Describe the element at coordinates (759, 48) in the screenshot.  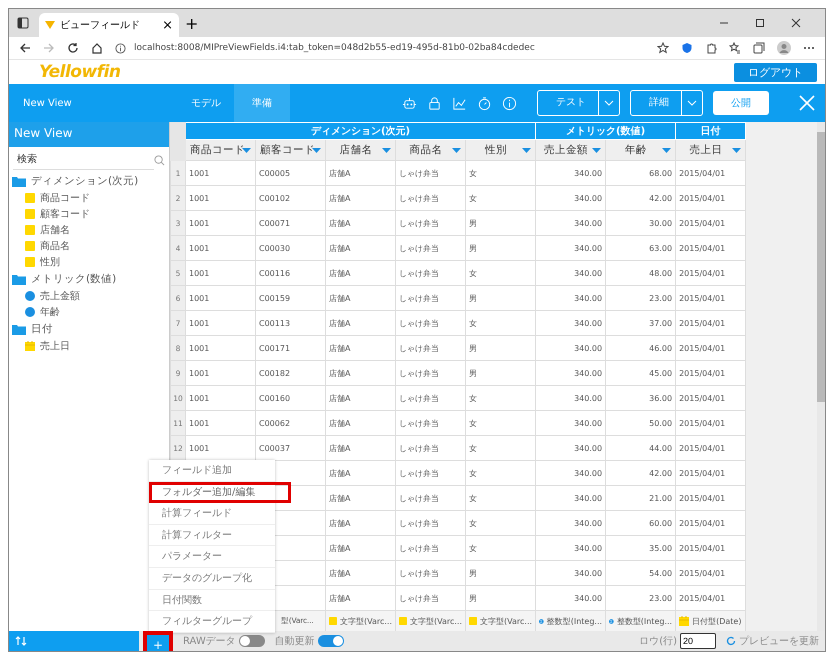
I see `collections-icon` at that location.